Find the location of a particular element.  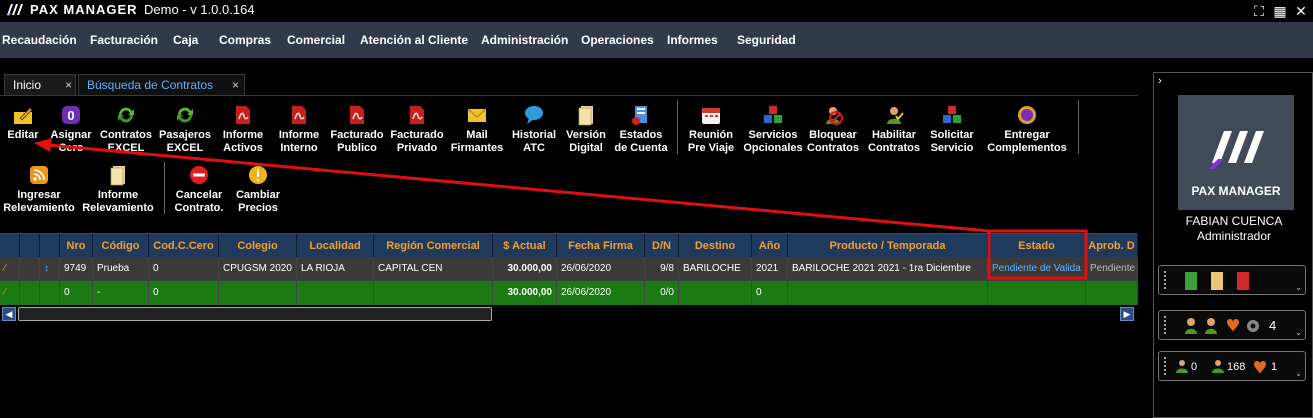

activity-summary-box: 0 168 1 ⌄ is located at coordinates (1232, 366).